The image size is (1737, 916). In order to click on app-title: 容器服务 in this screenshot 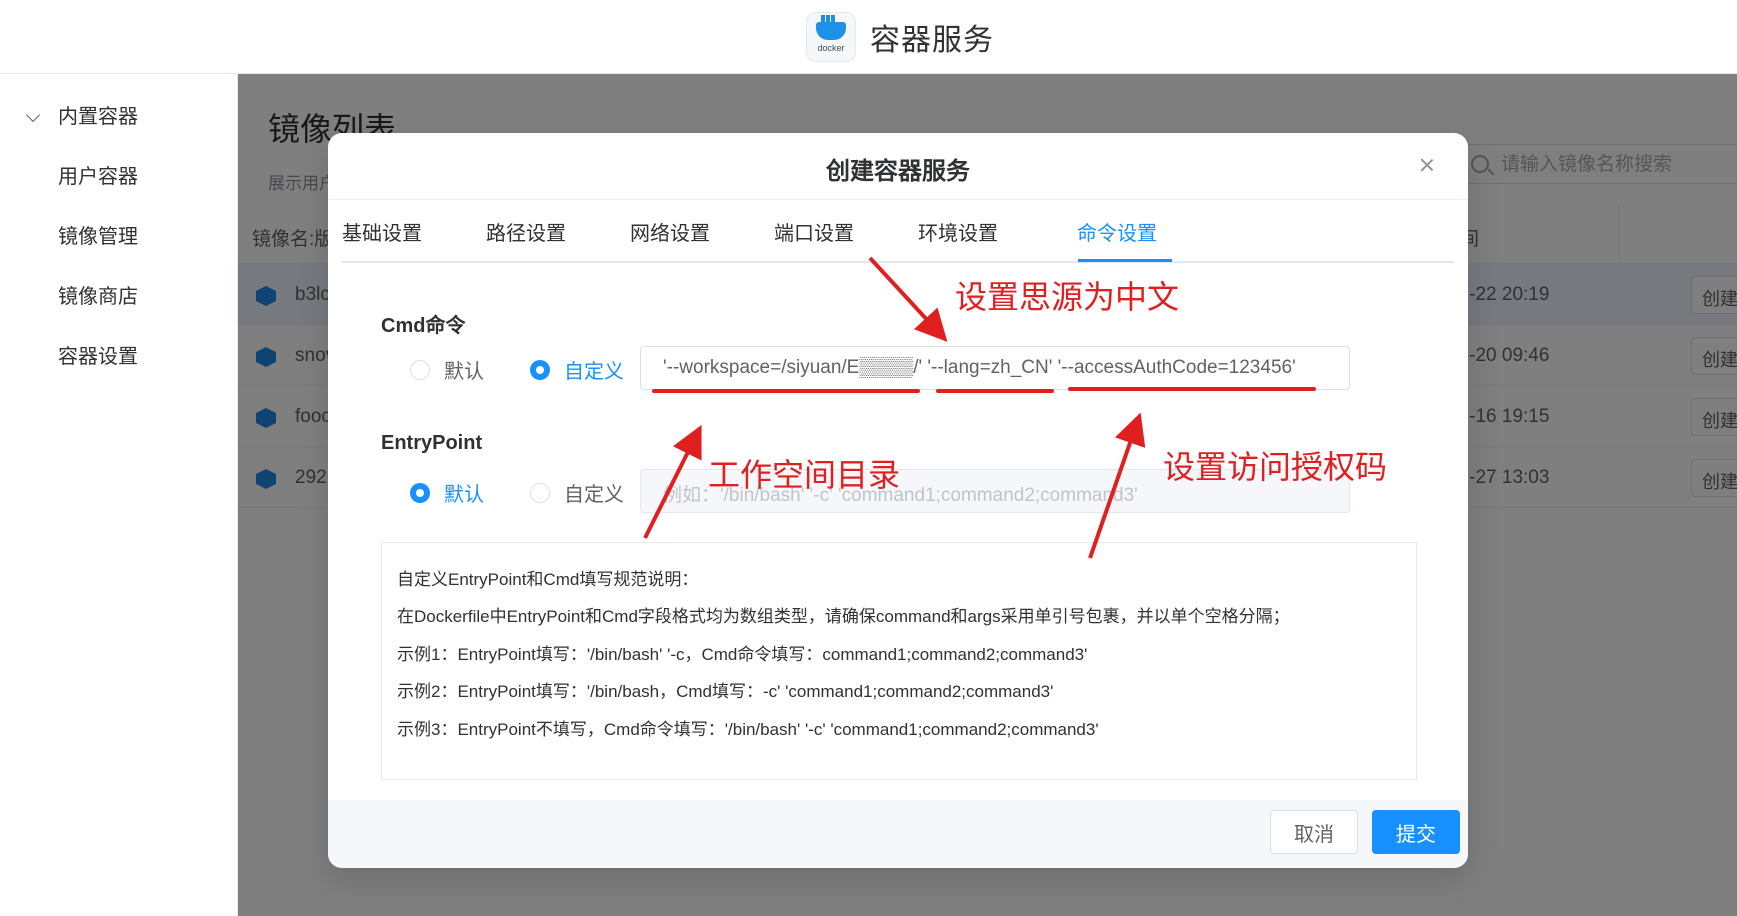, I will do `click(932, 40)`.